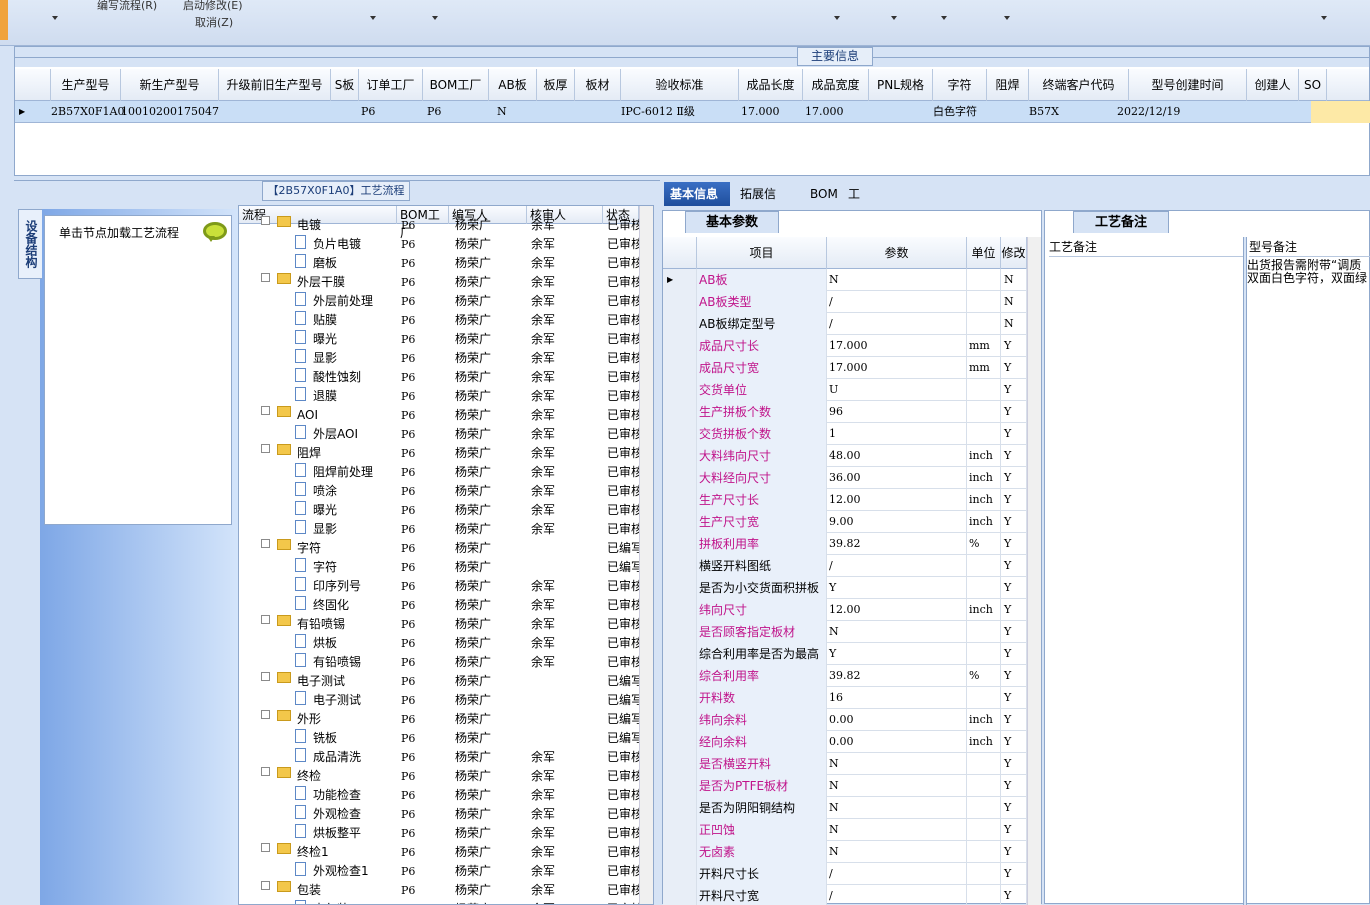 This screenshot has width=1370, height=905. I want to click on column-header: 成品长度, so click(771, 85).